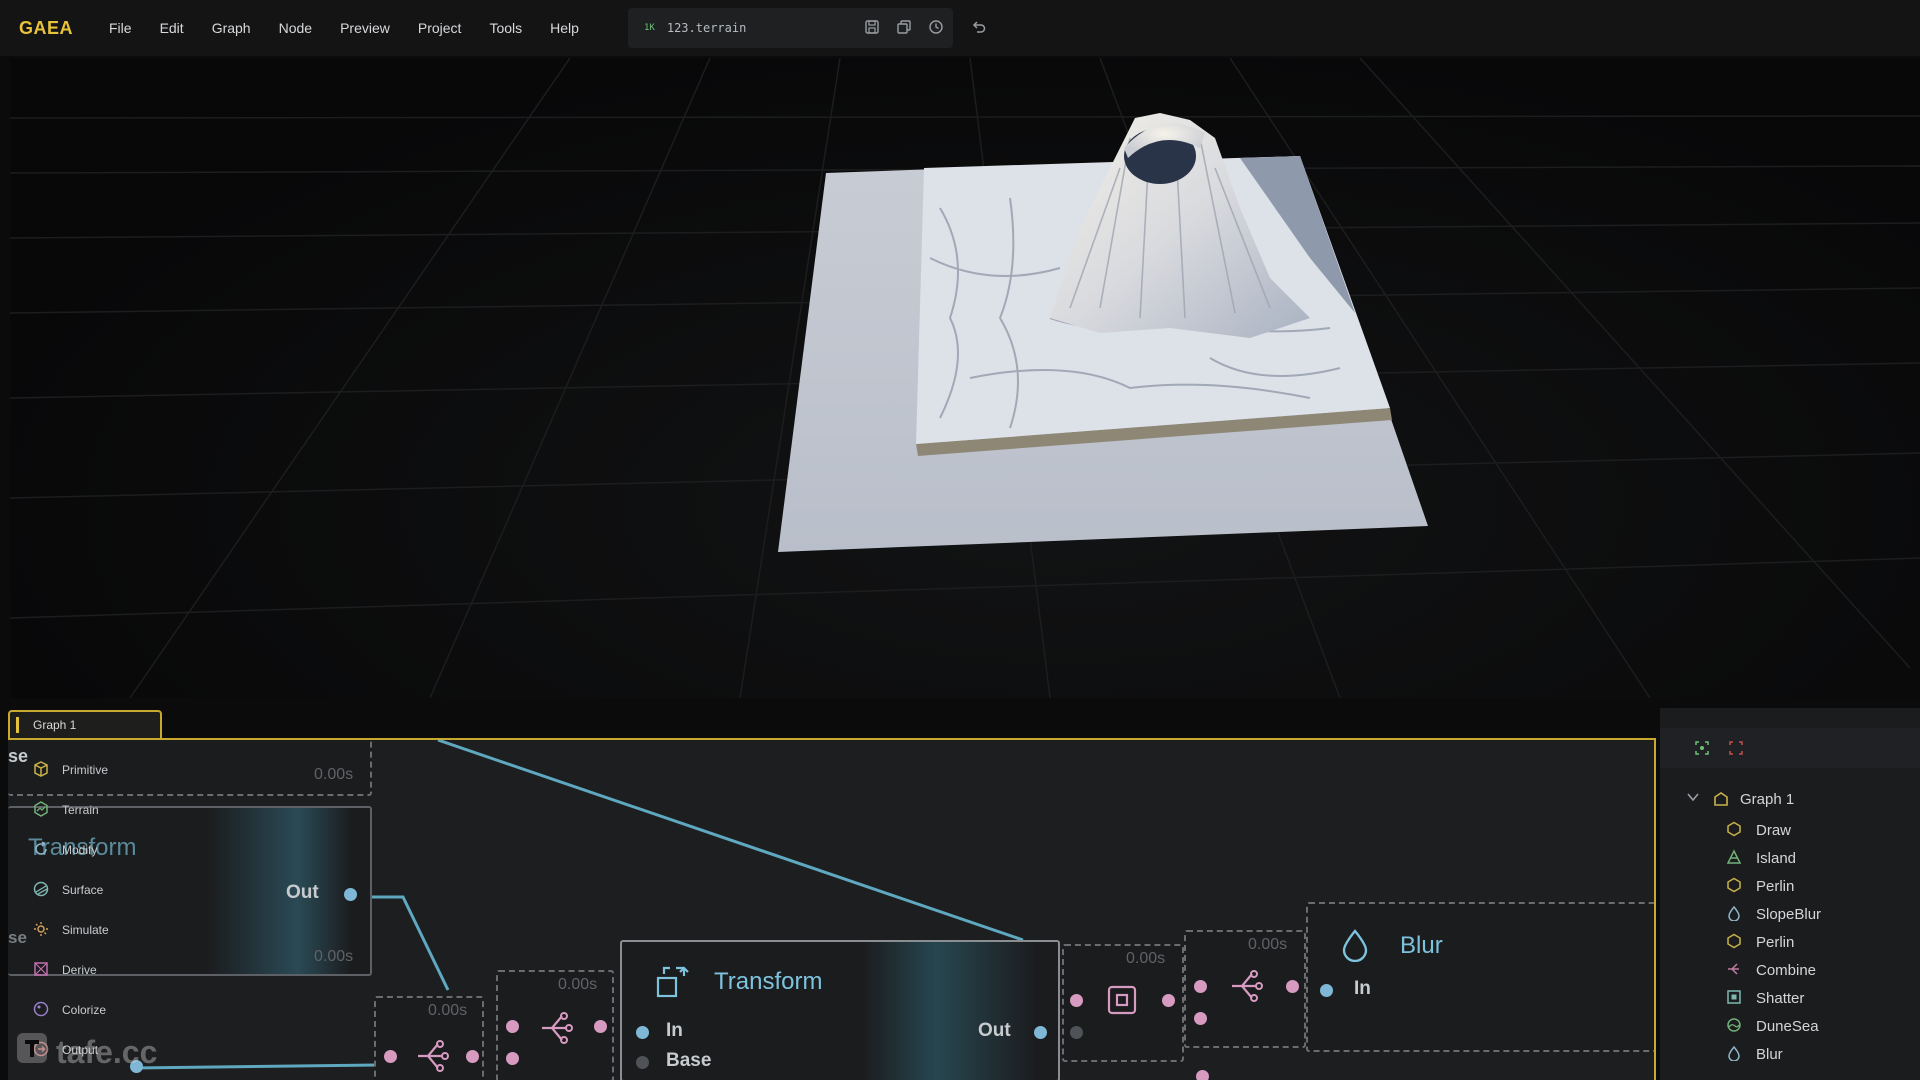 Image resolution: width=1920 pixels, height=1080 pixels. Describe the element at coordinates (440, 28) in the screenshot. I see `menu-project: Project` at that location.